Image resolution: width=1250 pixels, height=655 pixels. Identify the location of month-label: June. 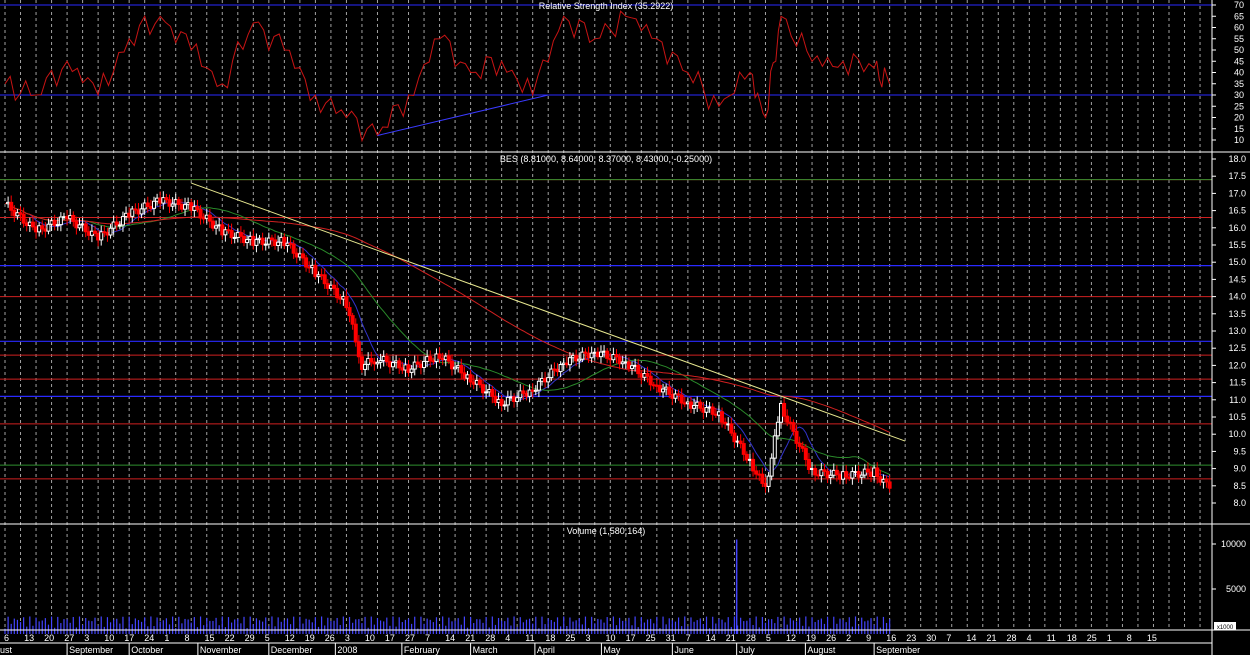
(684, 650).